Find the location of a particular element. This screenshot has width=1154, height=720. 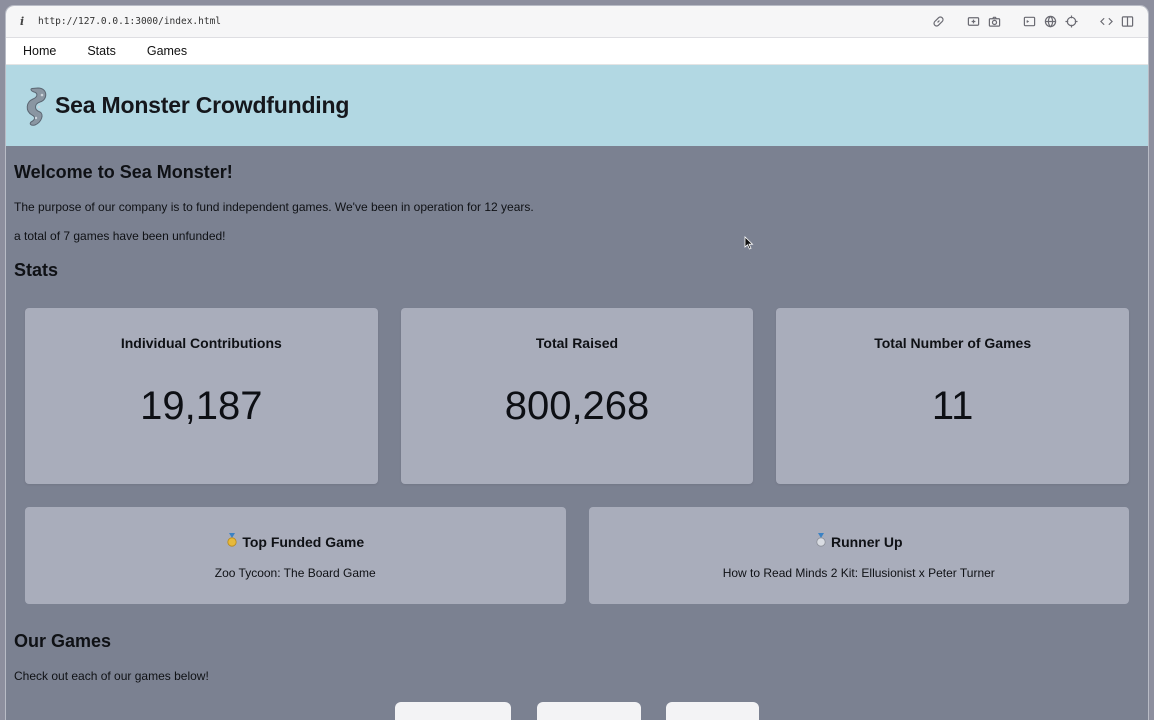

split-view-icon is located at coordinates (1127, 22).